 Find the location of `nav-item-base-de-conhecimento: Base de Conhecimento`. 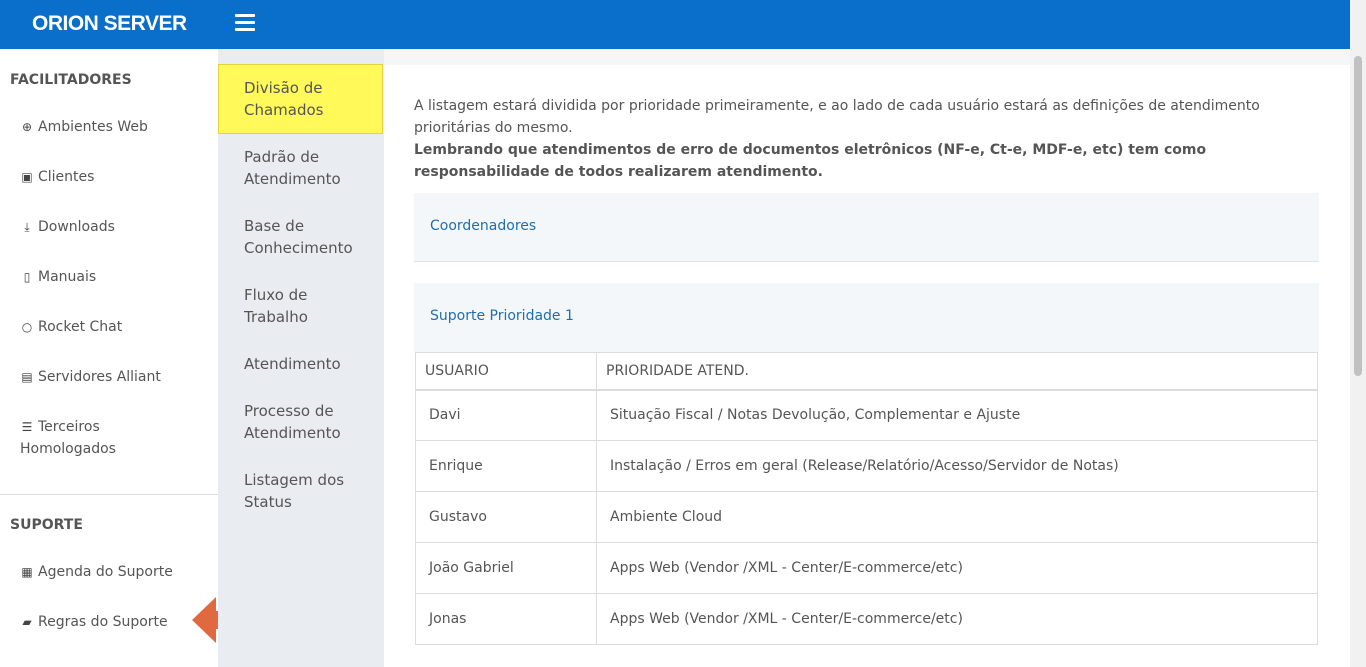

nav-item-base-de-conhecimento: Base de Conhecimento is located at coordinates (309, 237).